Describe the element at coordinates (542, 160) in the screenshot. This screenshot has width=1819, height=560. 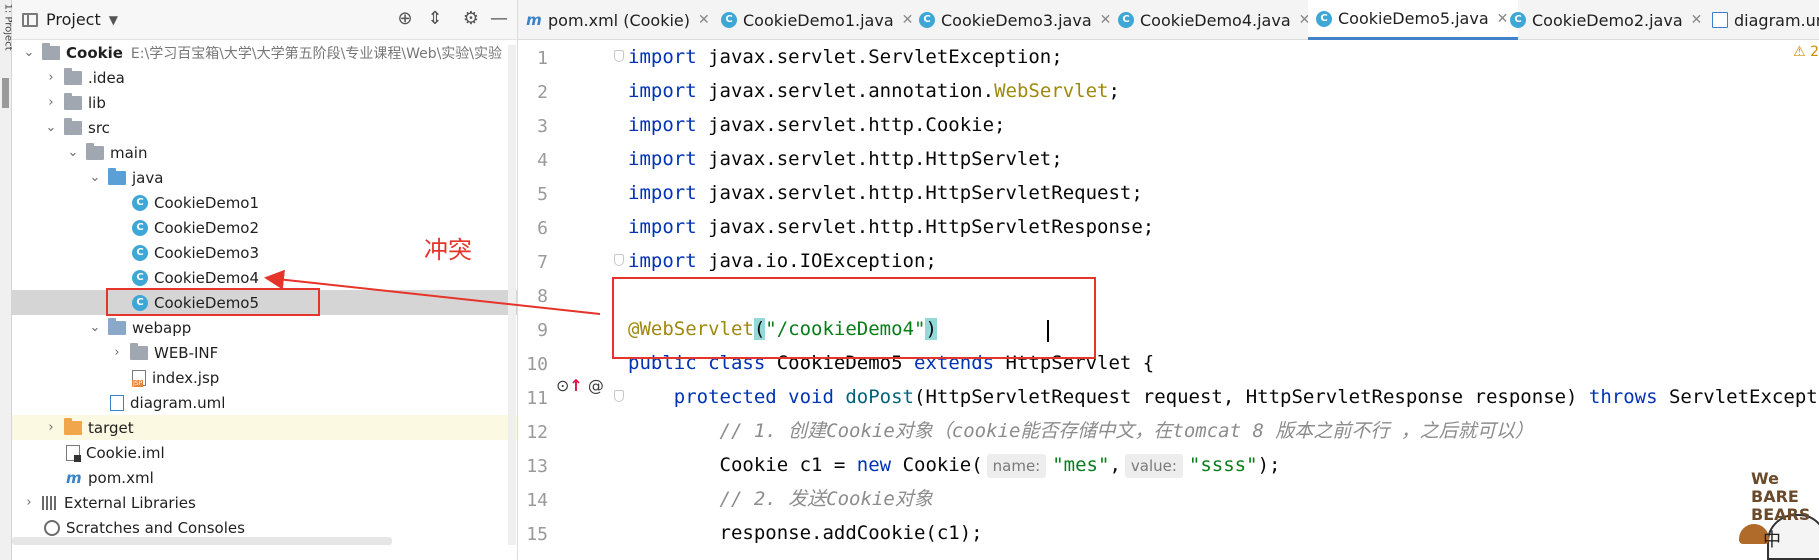
I see `line-number: 4` at that location.